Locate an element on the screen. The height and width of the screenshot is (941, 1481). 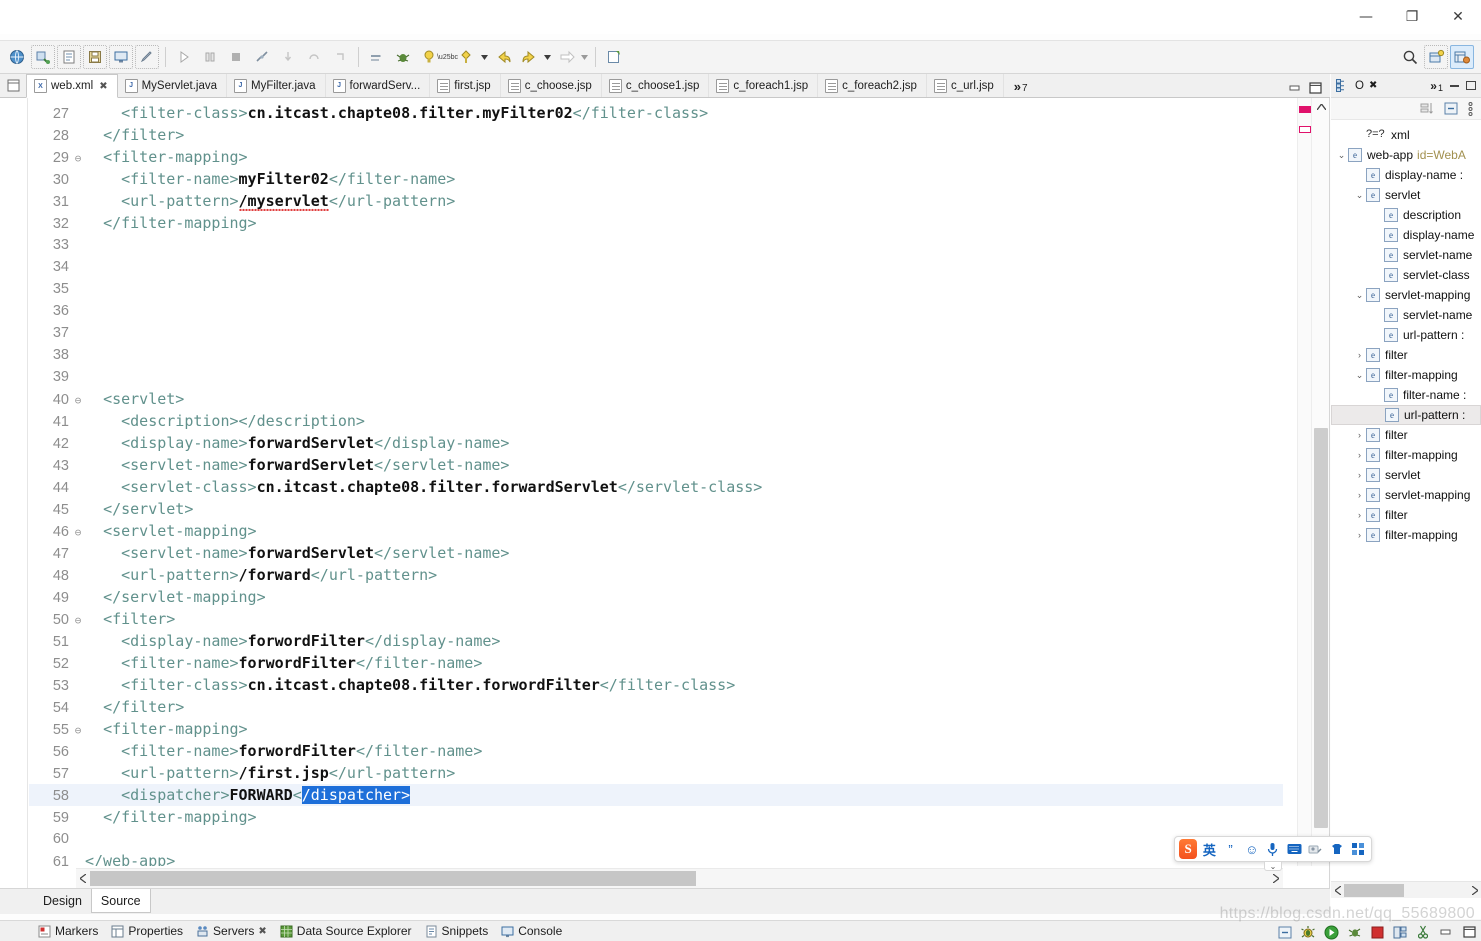
outline-node-servlet-mapping: ⌄ e servlet-mapping is located at coordinates (1406, 295).